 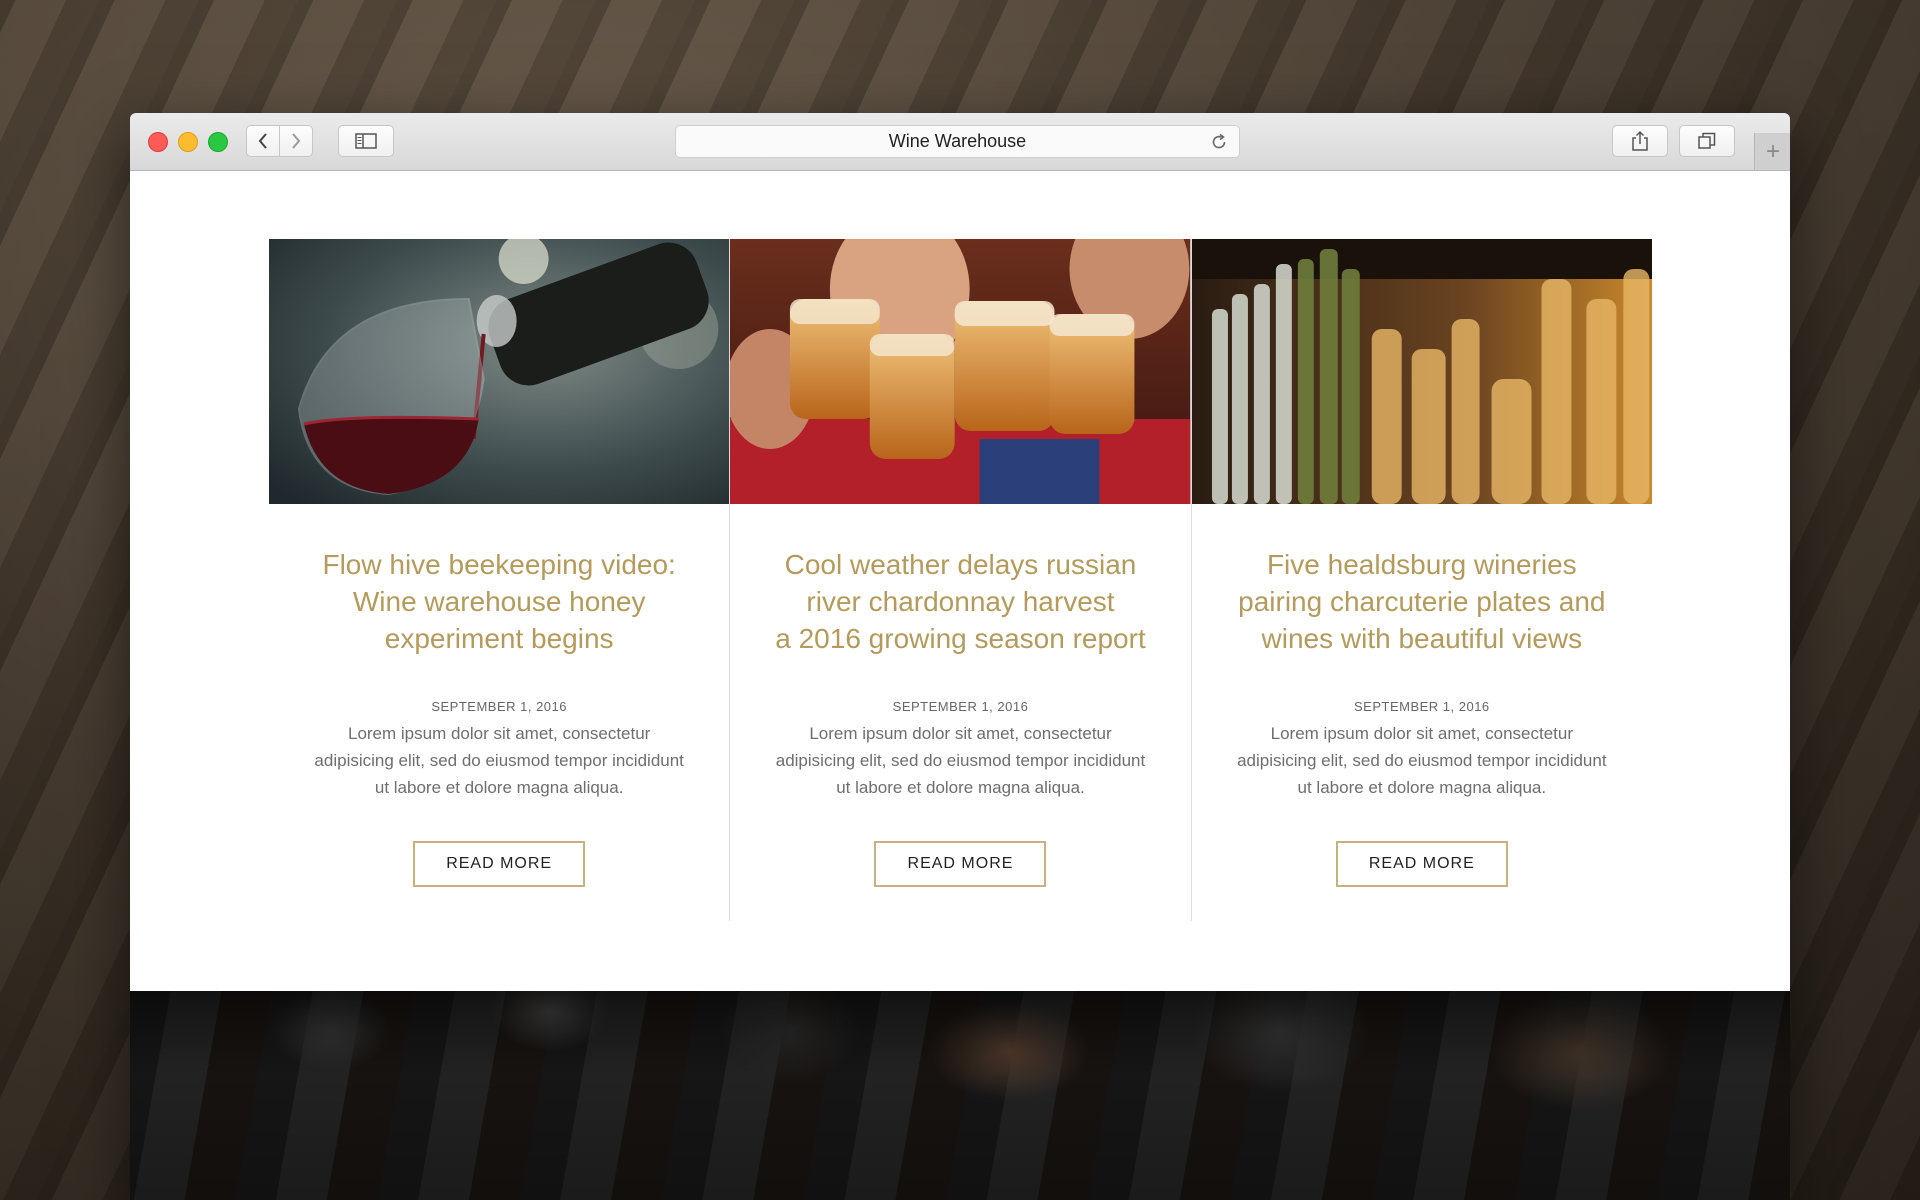 I want to click on window-zoom-button, so click(x=218, y=142).